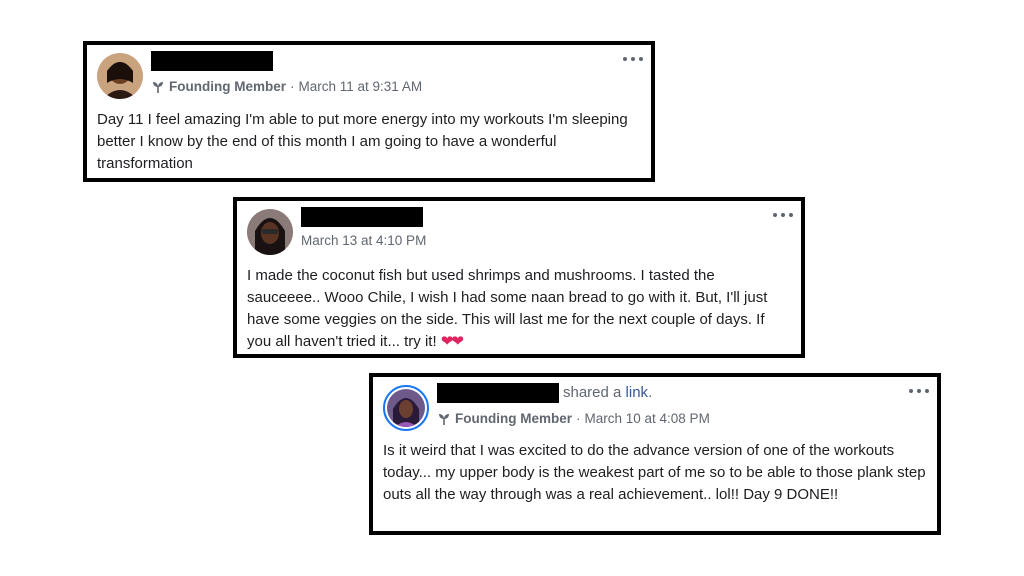  I want to click on post-timestamp: March 11 at 9:31 AM, so click(361, 86).